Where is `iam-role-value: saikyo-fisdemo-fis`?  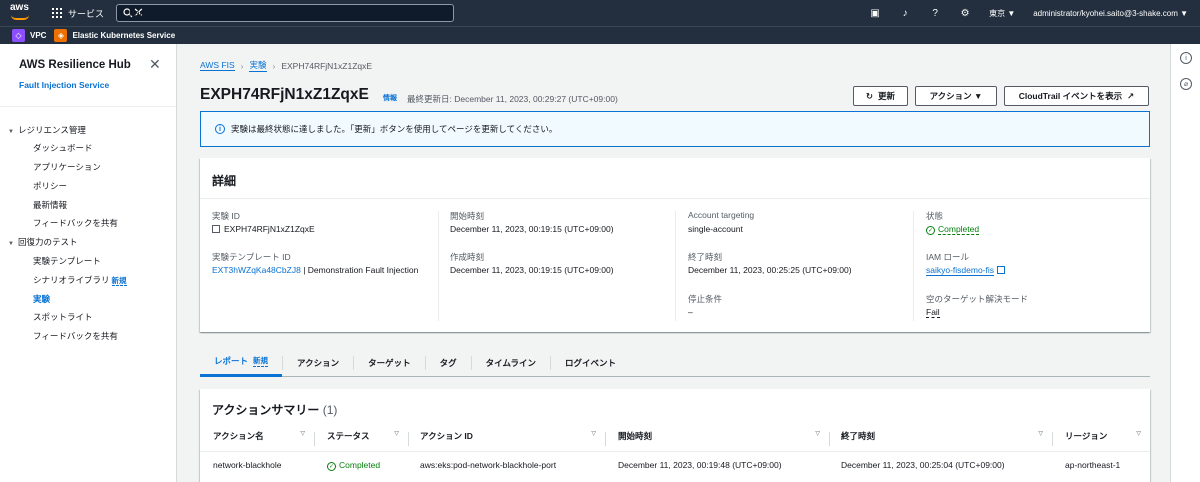
iam-role-value: saikyo-fisdemo-fis is located at coordinates (966, 270).